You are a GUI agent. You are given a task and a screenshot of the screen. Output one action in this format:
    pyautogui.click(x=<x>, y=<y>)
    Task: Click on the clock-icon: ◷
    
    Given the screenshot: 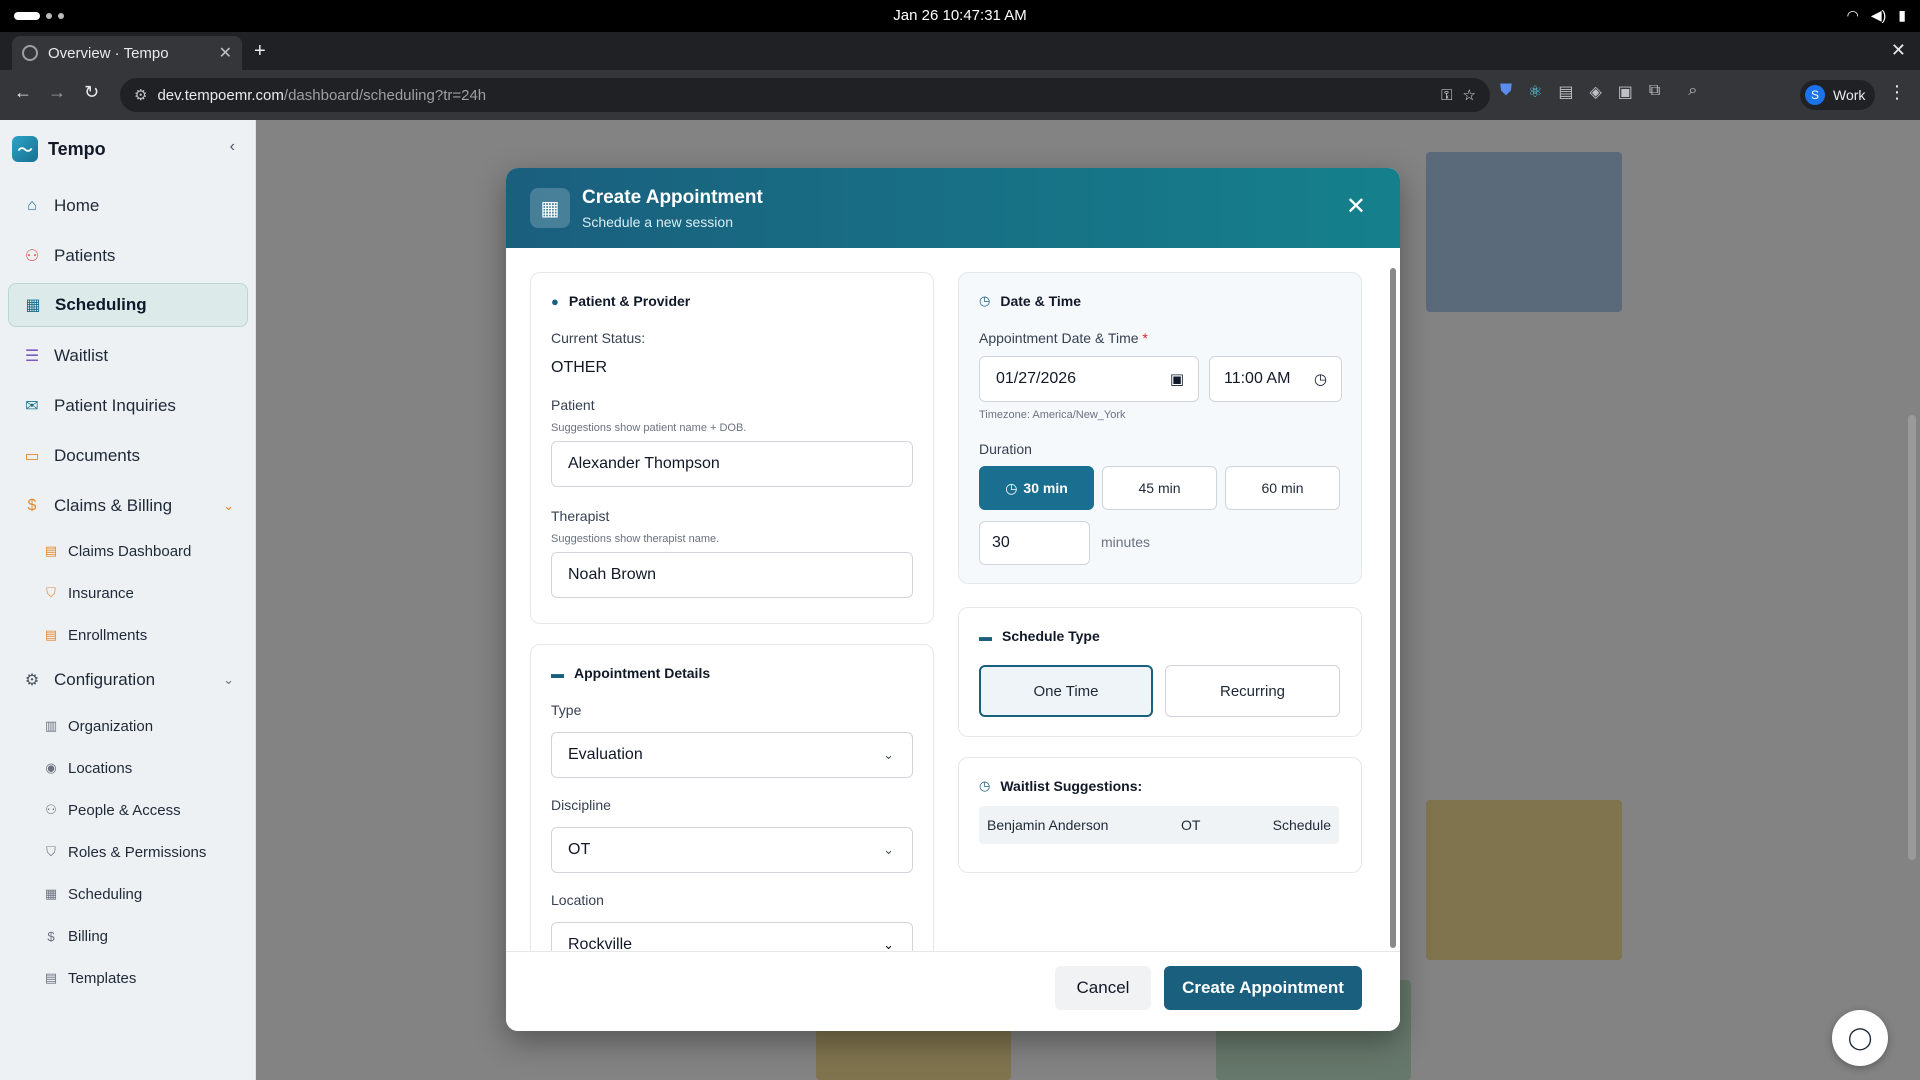 What is the action you would take?
    pyautogui.click(x=1320, y=379)
    